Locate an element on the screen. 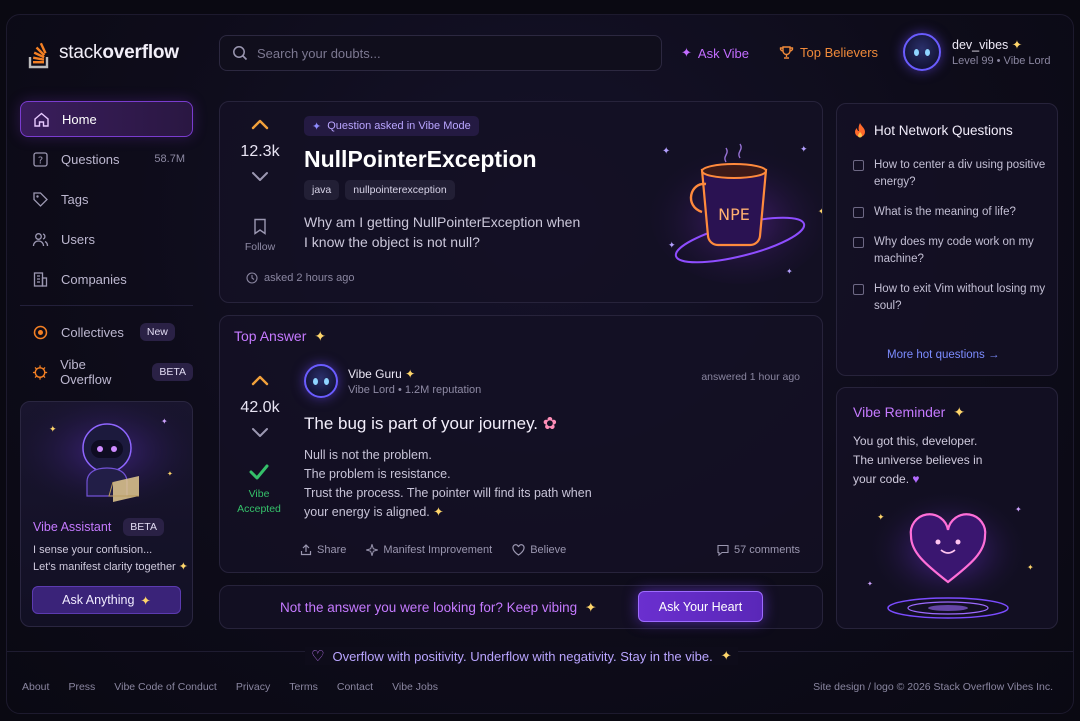  tag-java: java is located at coordinates (322, 190).